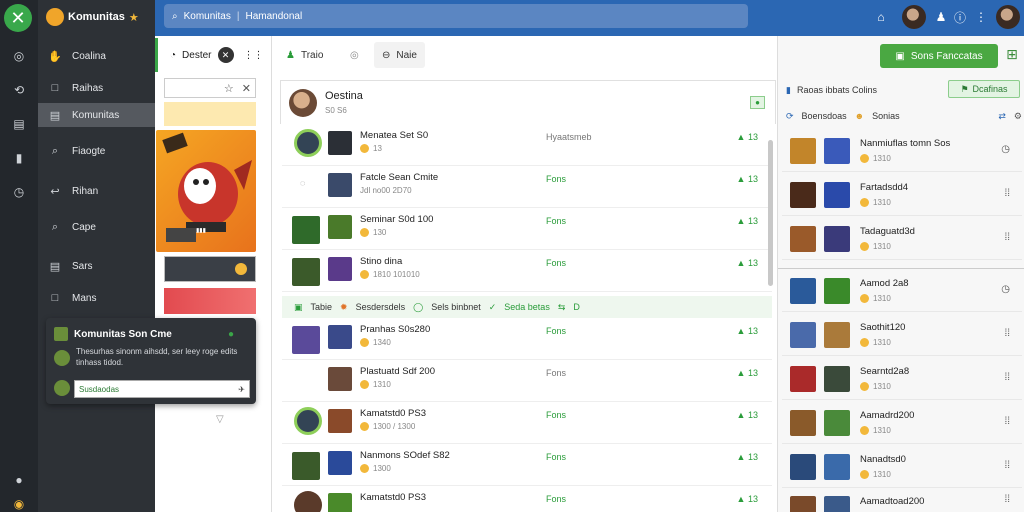 The image size is (1024, 512). I want to click on search-input: ⌕ Komunitas | Hamandonal, so click(456, 16).